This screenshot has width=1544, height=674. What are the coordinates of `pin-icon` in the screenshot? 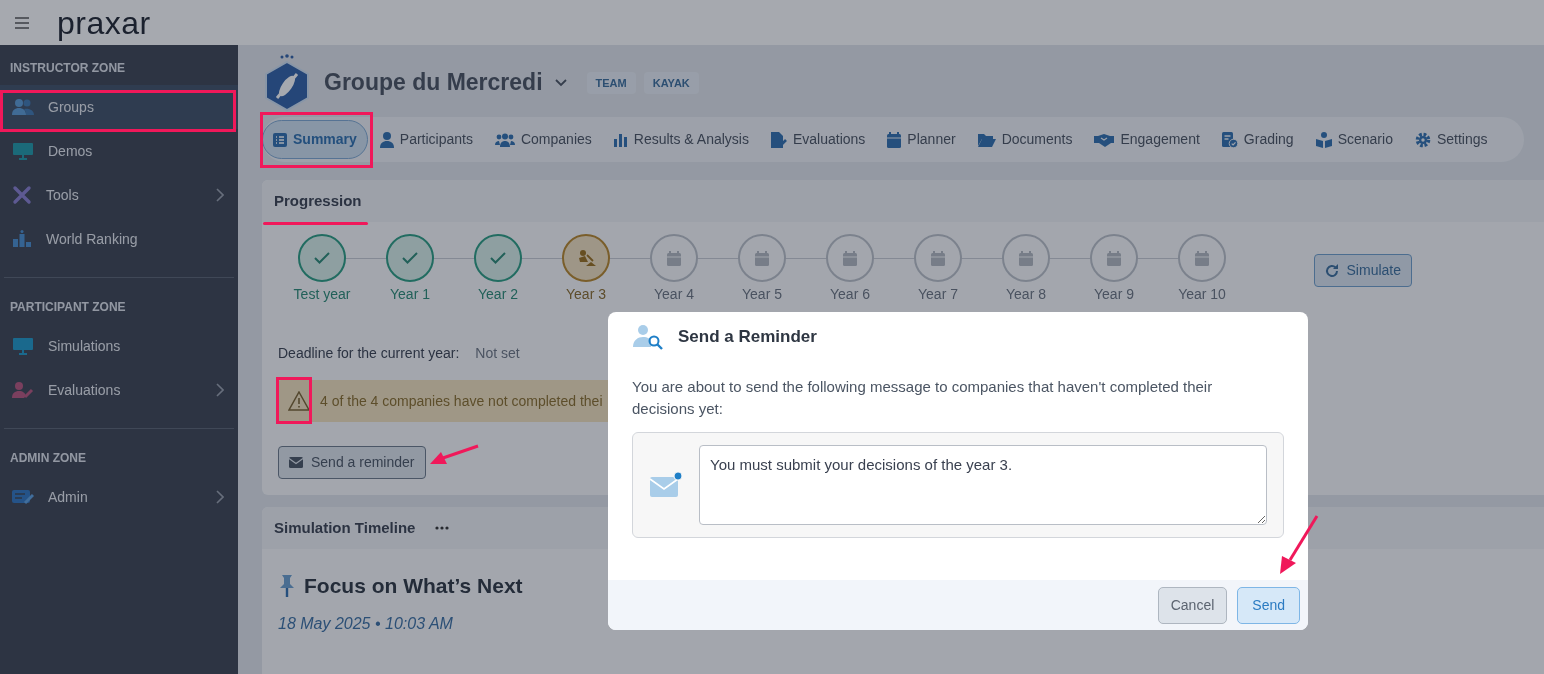 It's located at (287, 585).